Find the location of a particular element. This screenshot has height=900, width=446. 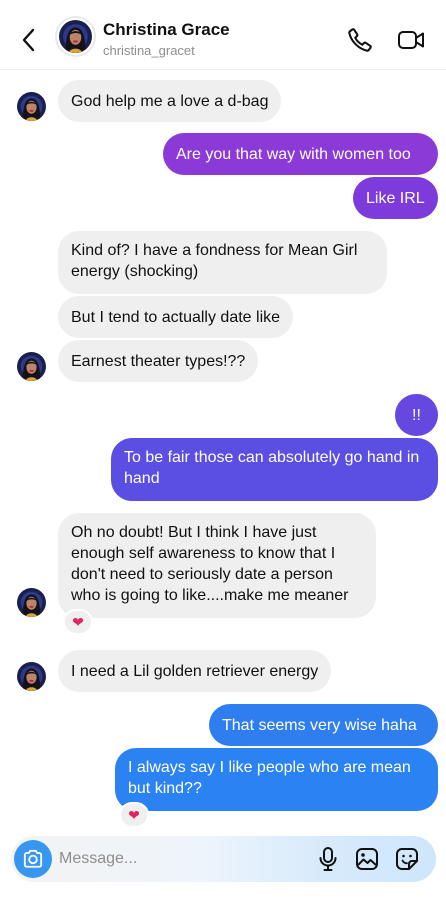

message-bubble-outgoing: That seems very wise haha is located at coordinates (323, 725).